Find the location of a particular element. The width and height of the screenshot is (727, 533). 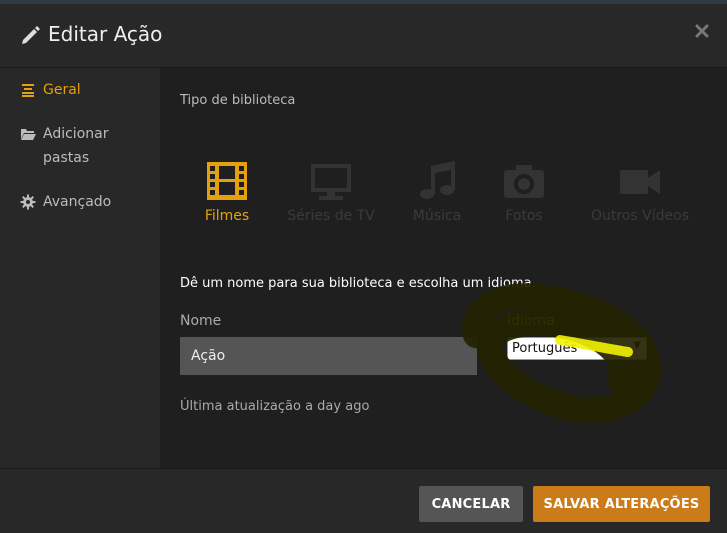

language-label: Idioma is located at coordinates (531, 321).